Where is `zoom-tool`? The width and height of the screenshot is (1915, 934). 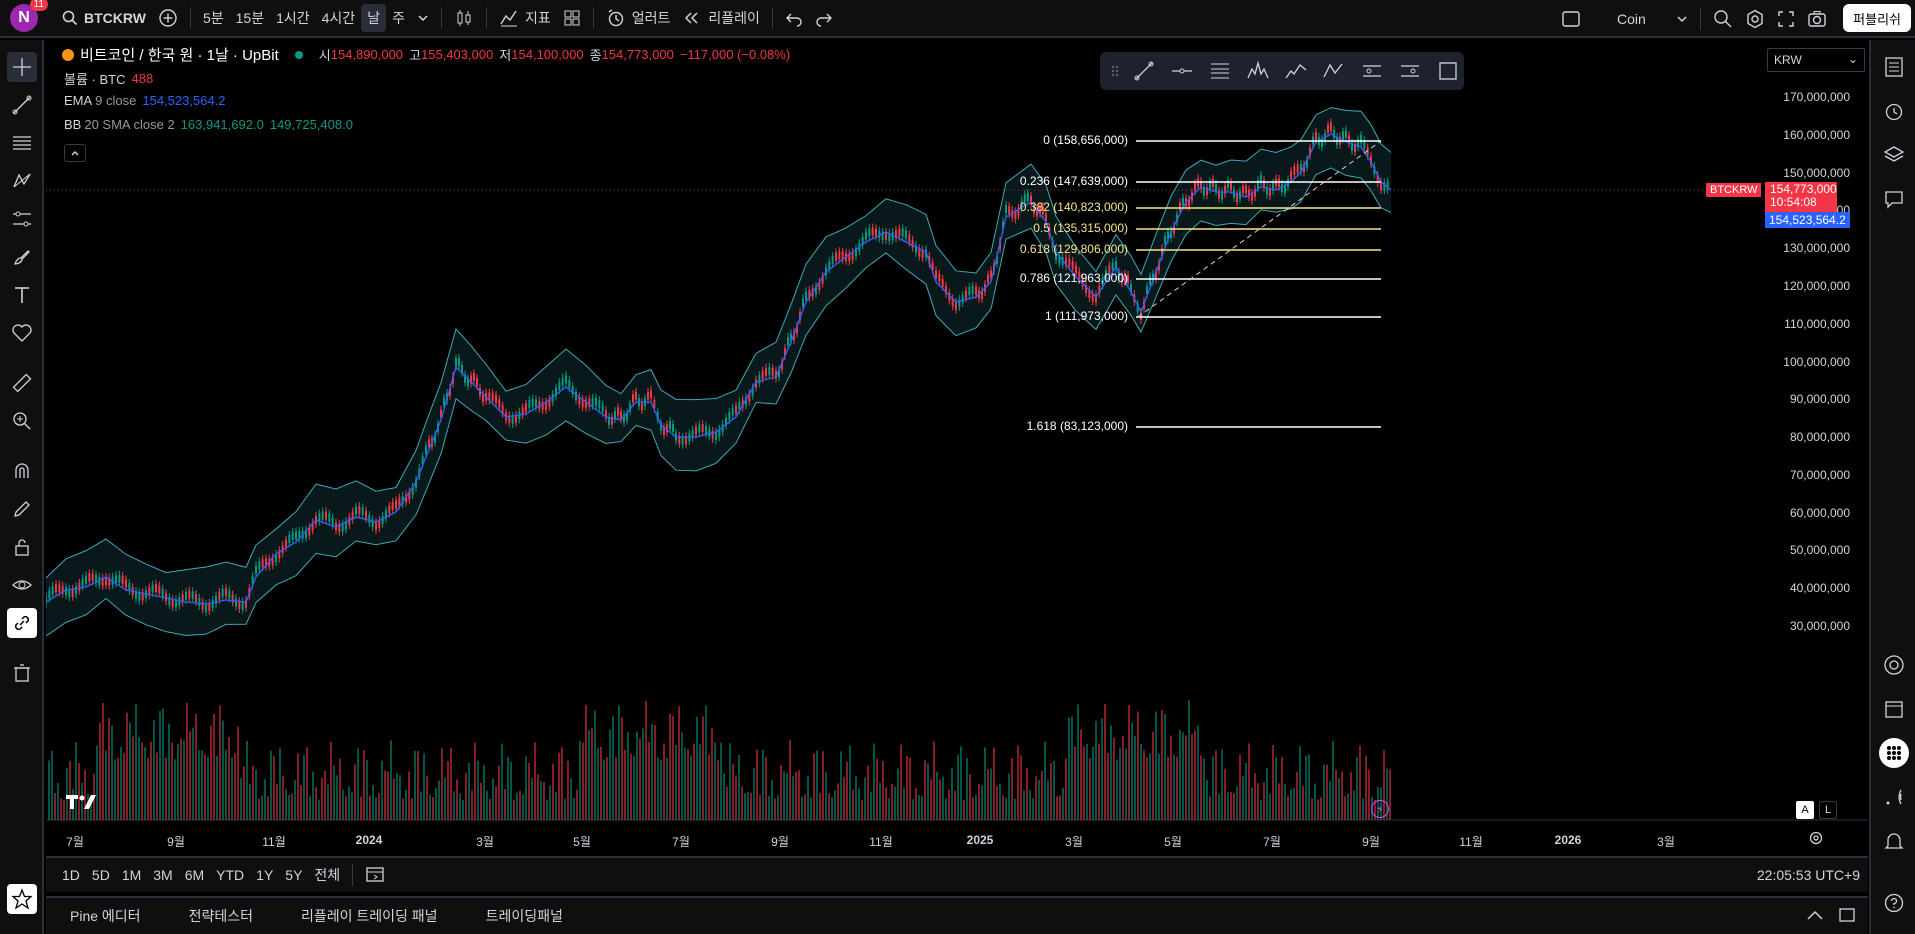
zoom-tool is located at coordinates (22, 421).